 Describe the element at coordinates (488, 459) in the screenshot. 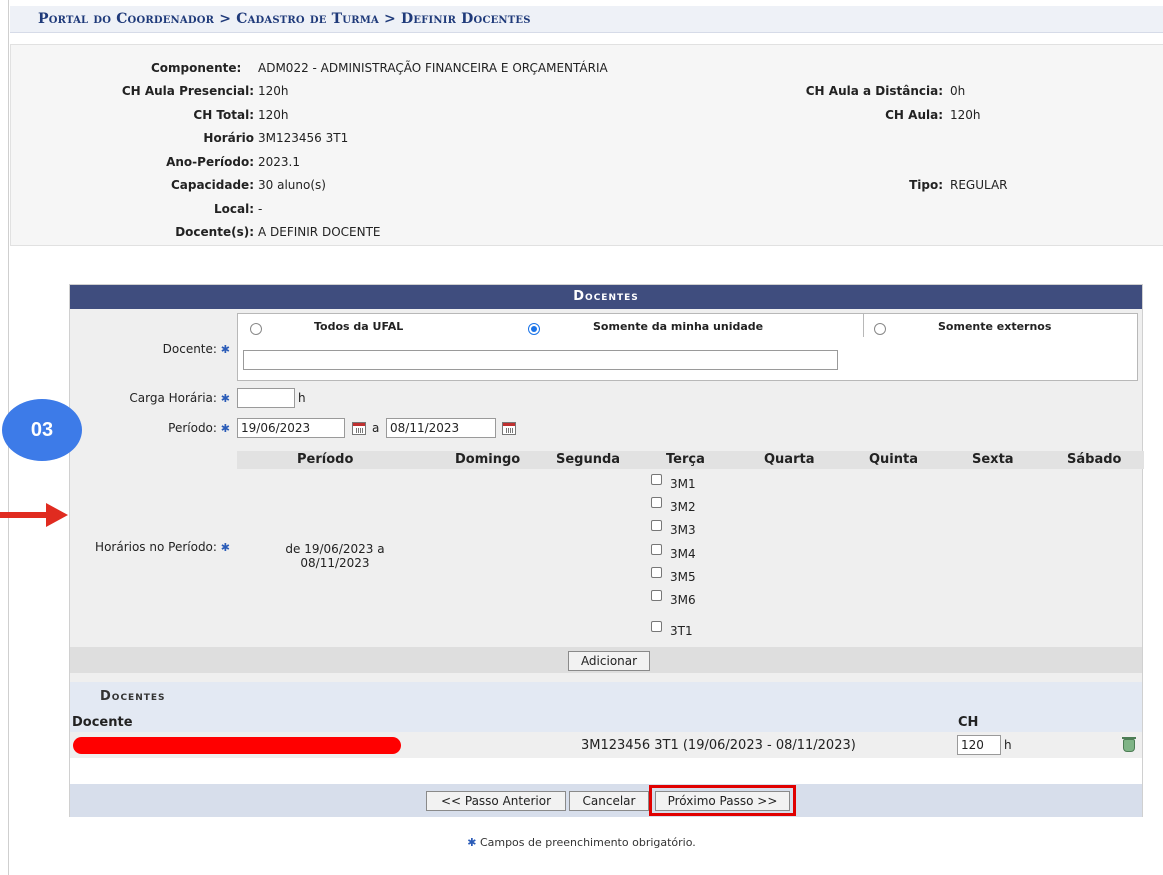

I see `col-domingo: Domingo` at that location.